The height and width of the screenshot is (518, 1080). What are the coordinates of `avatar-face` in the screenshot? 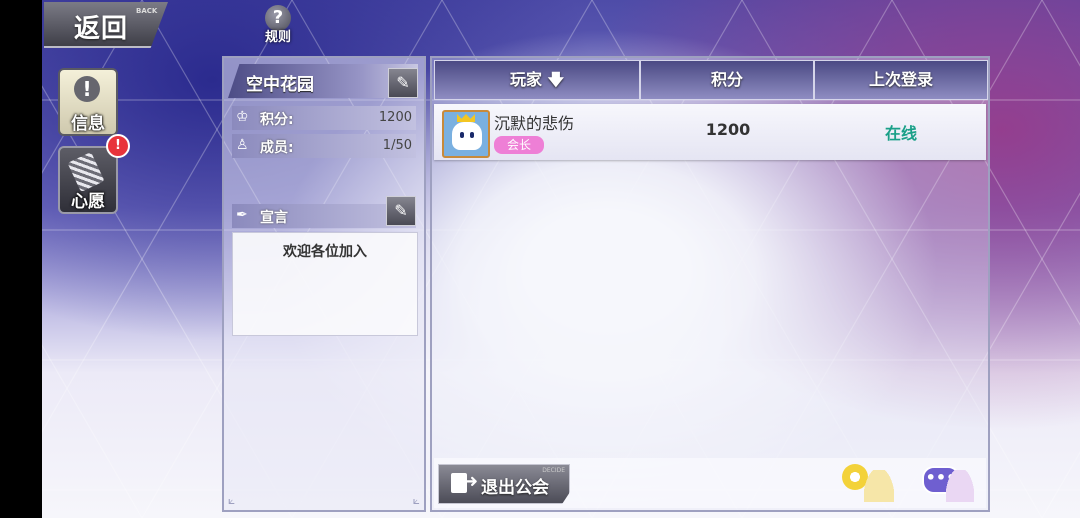 It's located at (467, 136).